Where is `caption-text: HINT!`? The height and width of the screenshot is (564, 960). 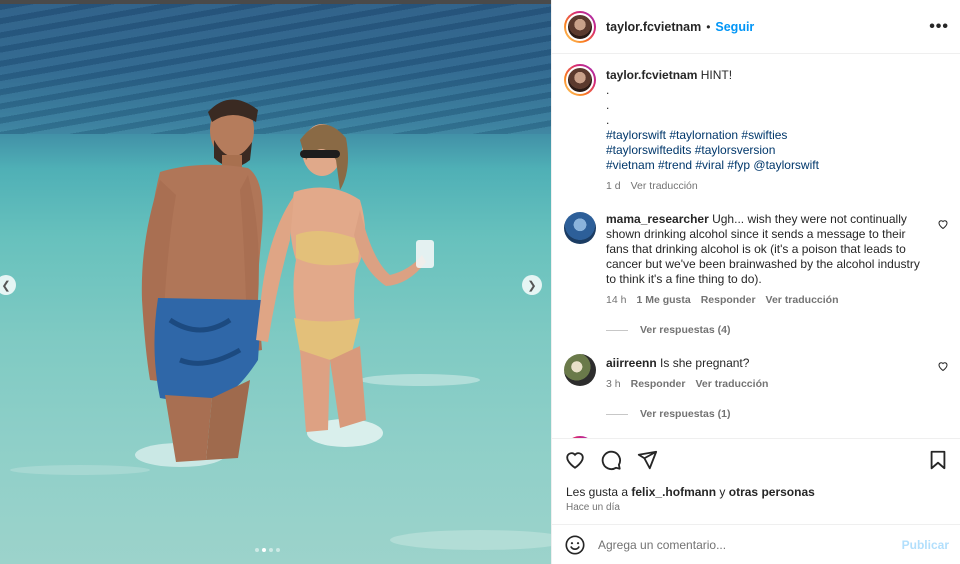 caption-text: HINT! is located at coordinates (716, 75).